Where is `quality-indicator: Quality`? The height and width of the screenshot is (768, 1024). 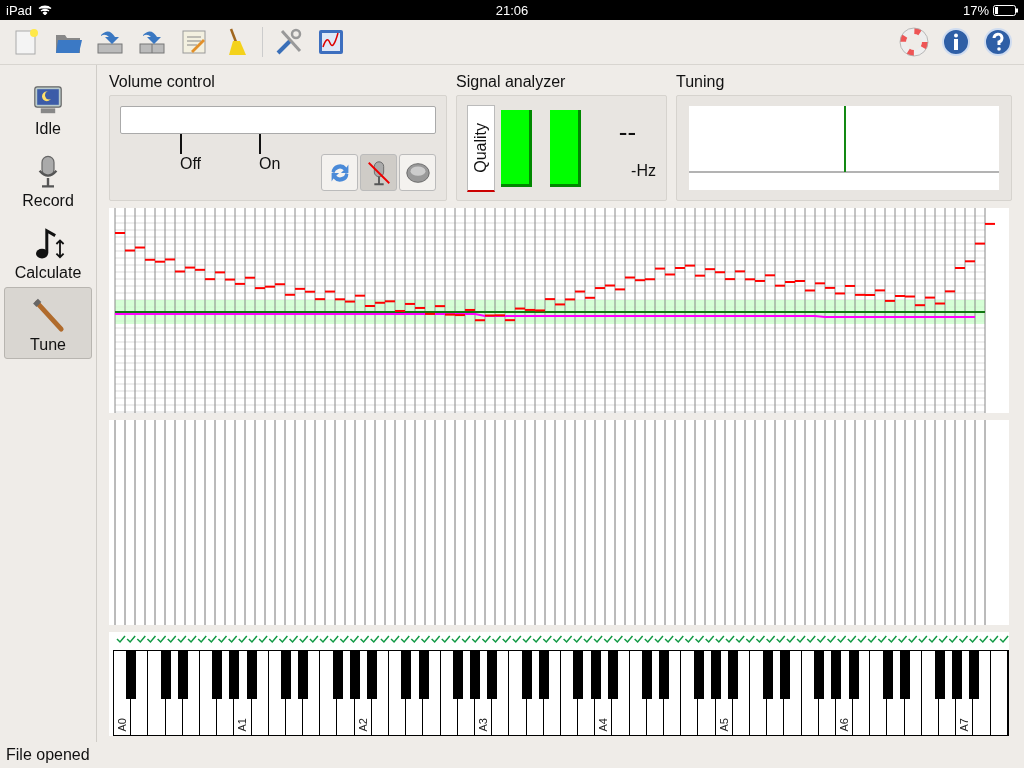
quality-indicator: Quality is located at coordinates (481, 148).